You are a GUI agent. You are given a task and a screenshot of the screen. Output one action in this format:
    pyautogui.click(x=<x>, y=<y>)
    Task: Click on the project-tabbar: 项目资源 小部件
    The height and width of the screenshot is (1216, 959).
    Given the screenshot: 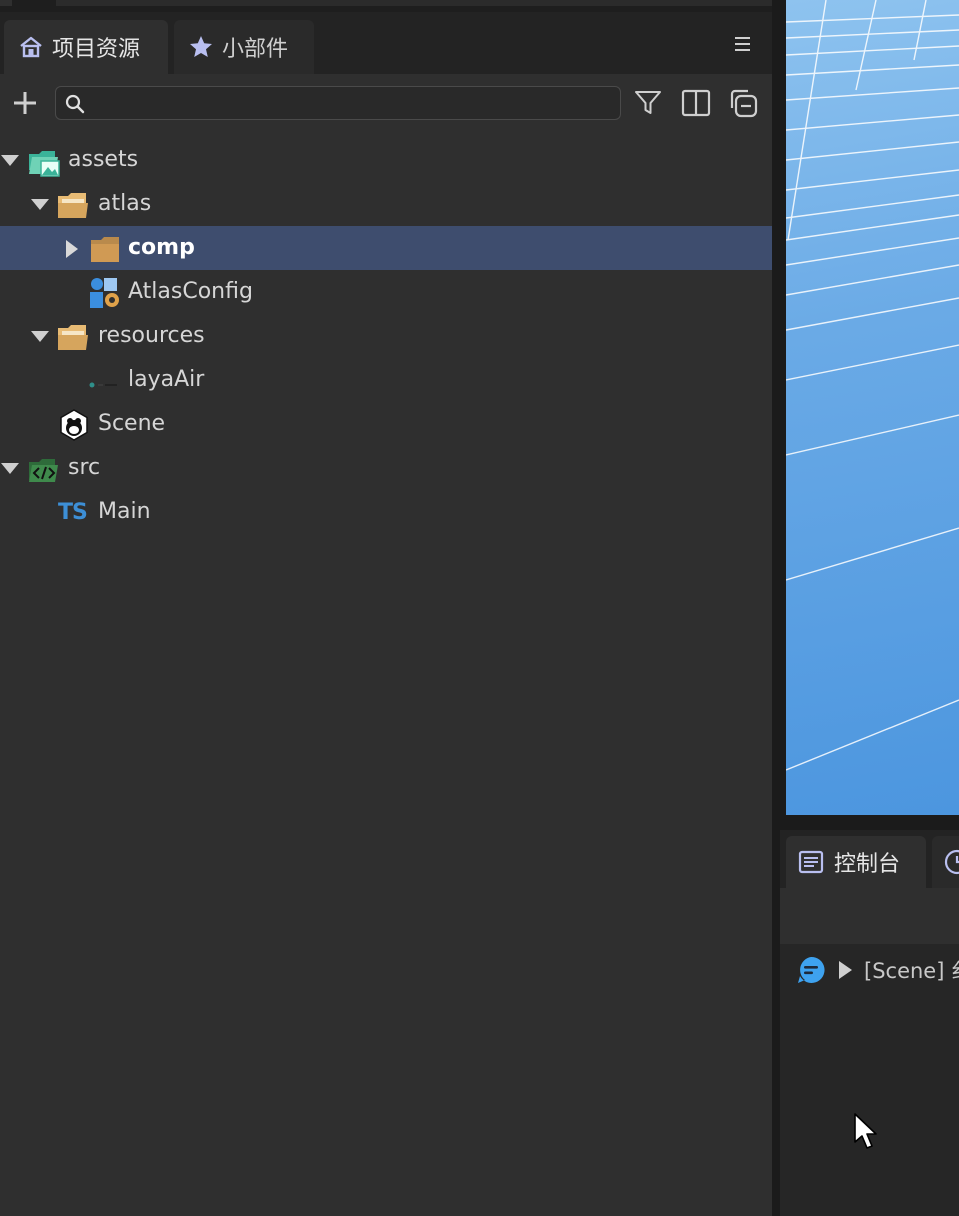 What is the action you would take?
    pyautogui.click(x=386, y=43)
    